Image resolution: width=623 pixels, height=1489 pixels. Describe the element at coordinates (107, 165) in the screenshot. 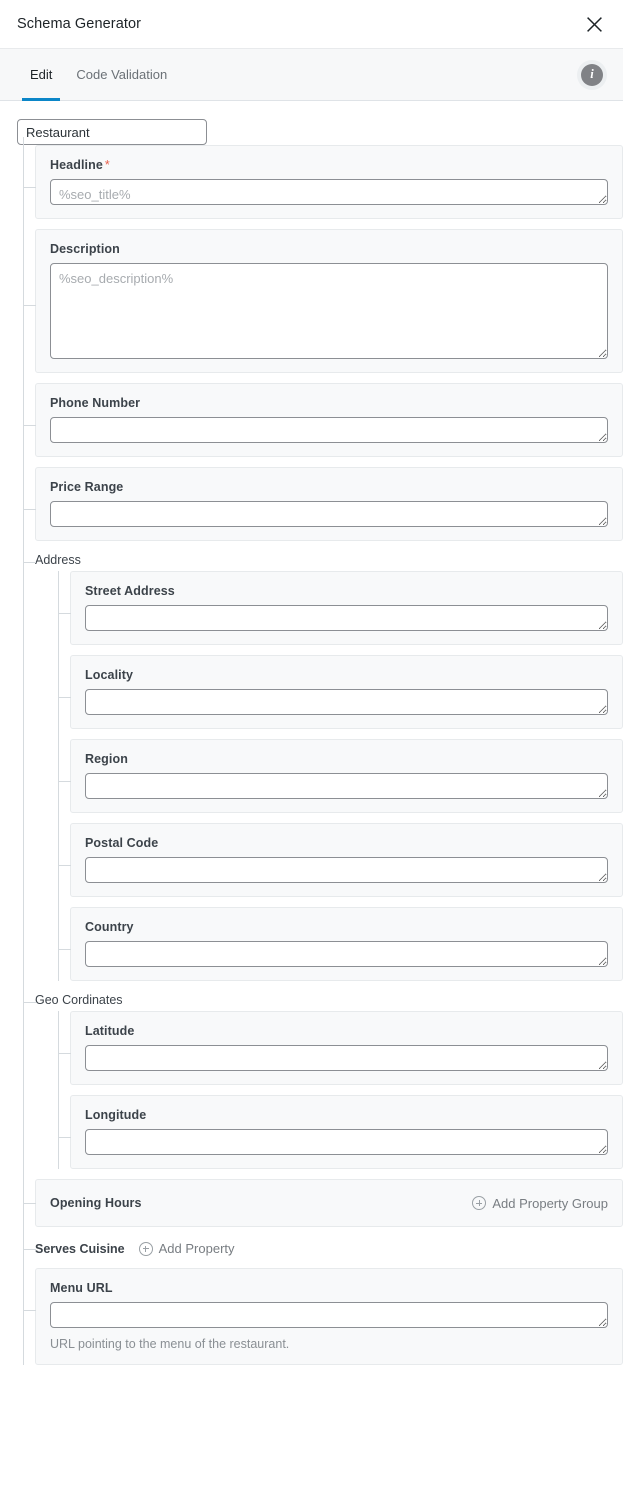

I see `required-marker: *` at that location.